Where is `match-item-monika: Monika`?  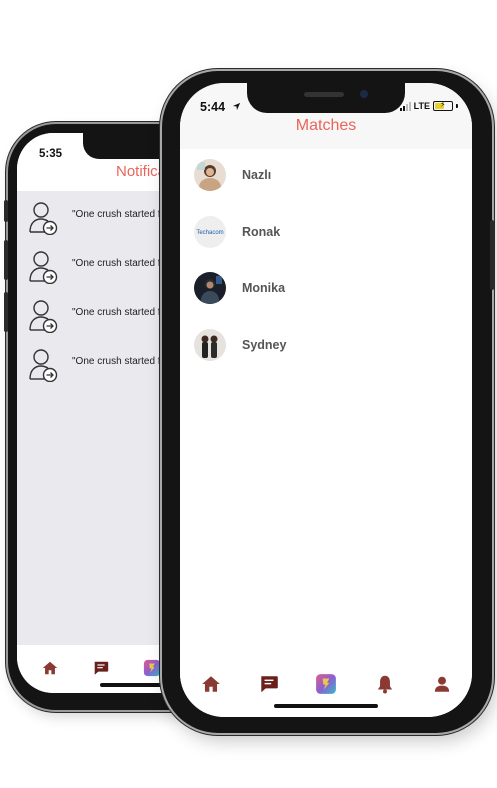 match-item-monika: Monika is located at coordinates (326, 289).